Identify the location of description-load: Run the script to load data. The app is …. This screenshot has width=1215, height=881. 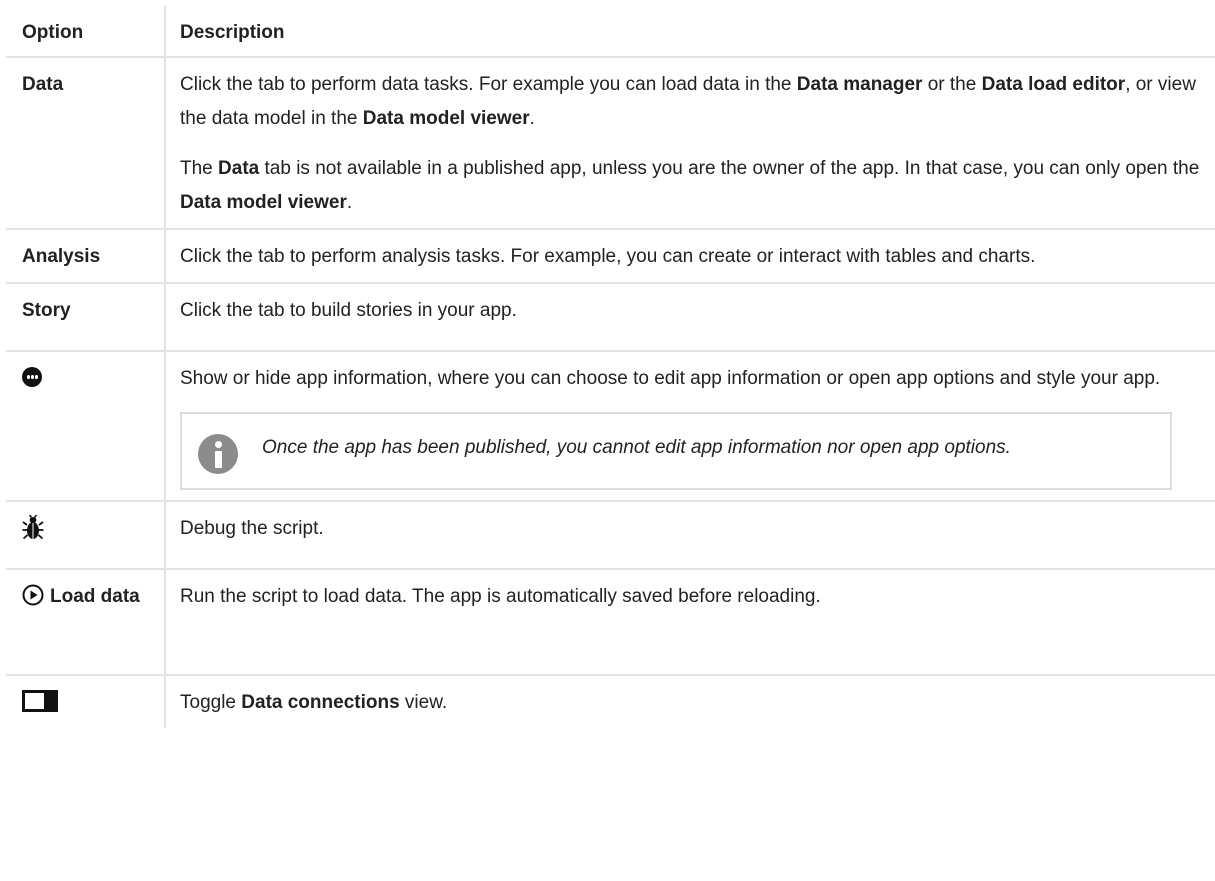
(690, 621).